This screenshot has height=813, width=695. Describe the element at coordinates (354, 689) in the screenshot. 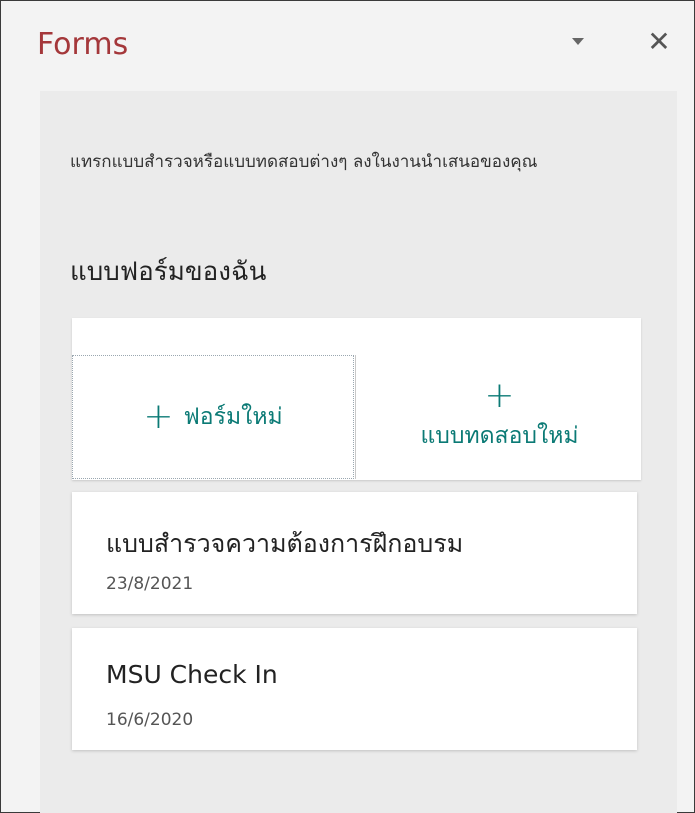

I see `form-card: MSU Check In 16/6/2020` at that location.